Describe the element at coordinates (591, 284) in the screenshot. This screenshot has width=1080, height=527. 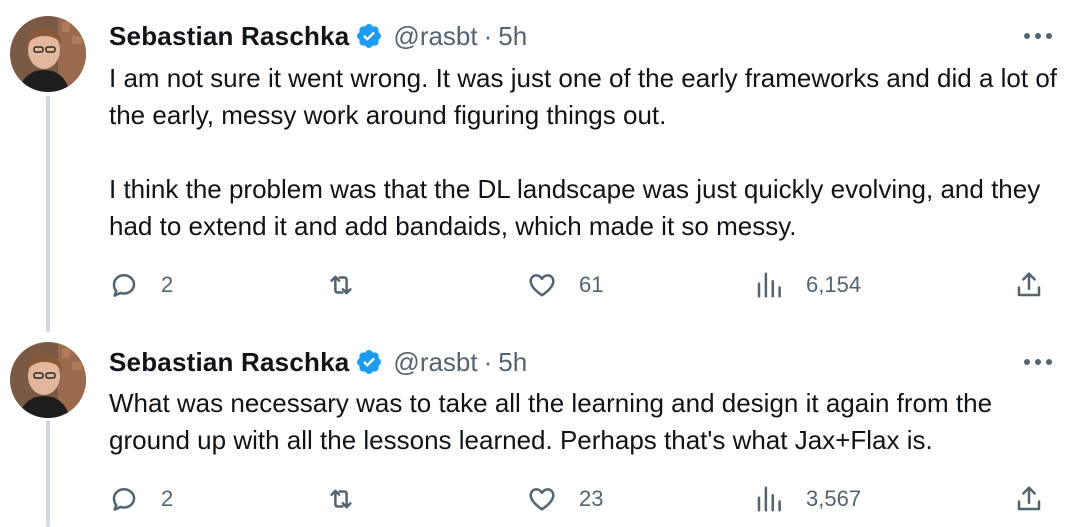
I see `like-count: 61` at that location.